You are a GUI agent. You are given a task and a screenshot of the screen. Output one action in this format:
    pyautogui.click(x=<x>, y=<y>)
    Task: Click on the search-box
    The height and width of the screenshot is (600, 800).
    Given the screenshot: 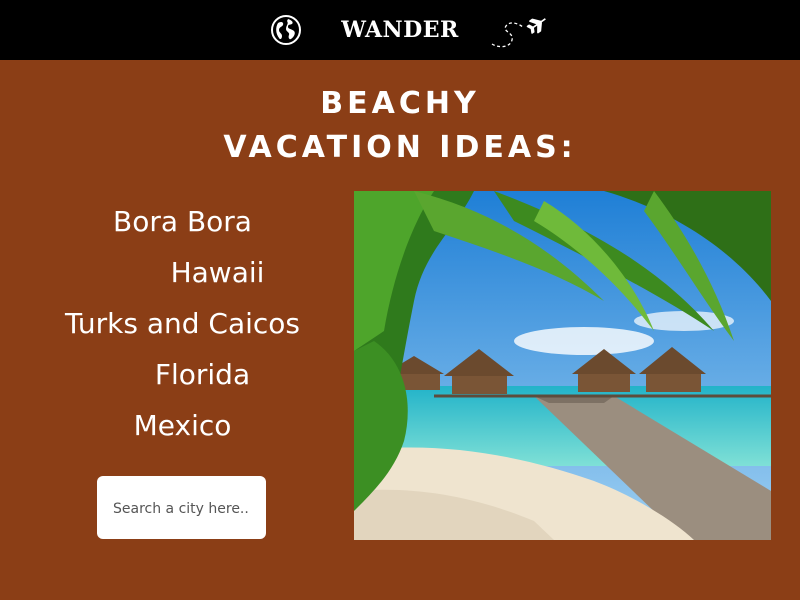 What is the action you would take?
    pyautogui.click(x=181, y=508)
    